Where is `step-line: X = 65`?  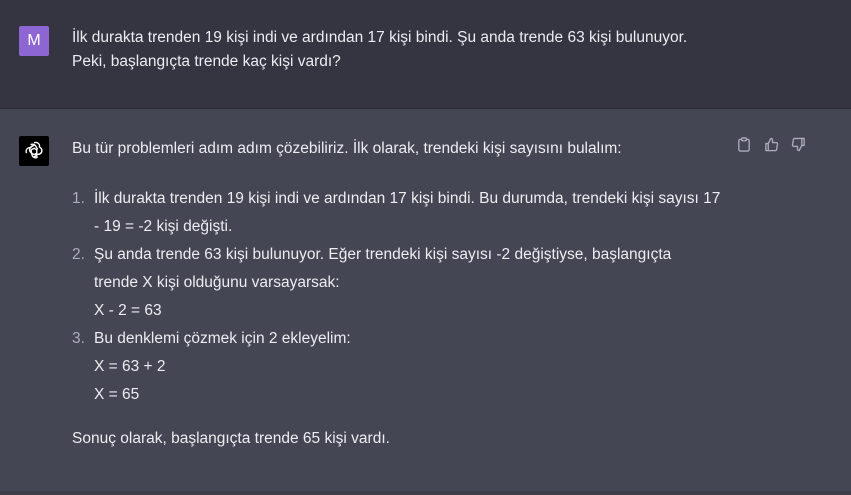
step-line: X = 65 is located at coordinates (117, 394).